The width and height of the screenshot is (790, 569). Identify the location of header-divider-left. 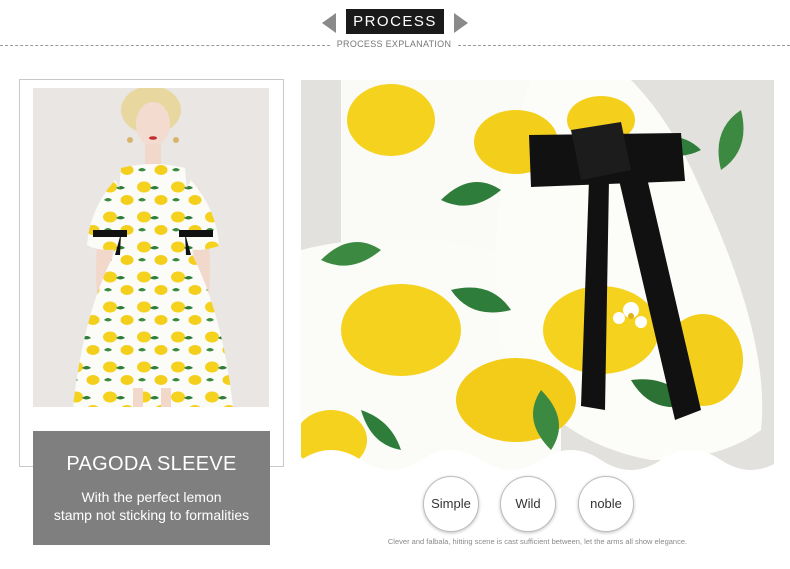
(165, 45).